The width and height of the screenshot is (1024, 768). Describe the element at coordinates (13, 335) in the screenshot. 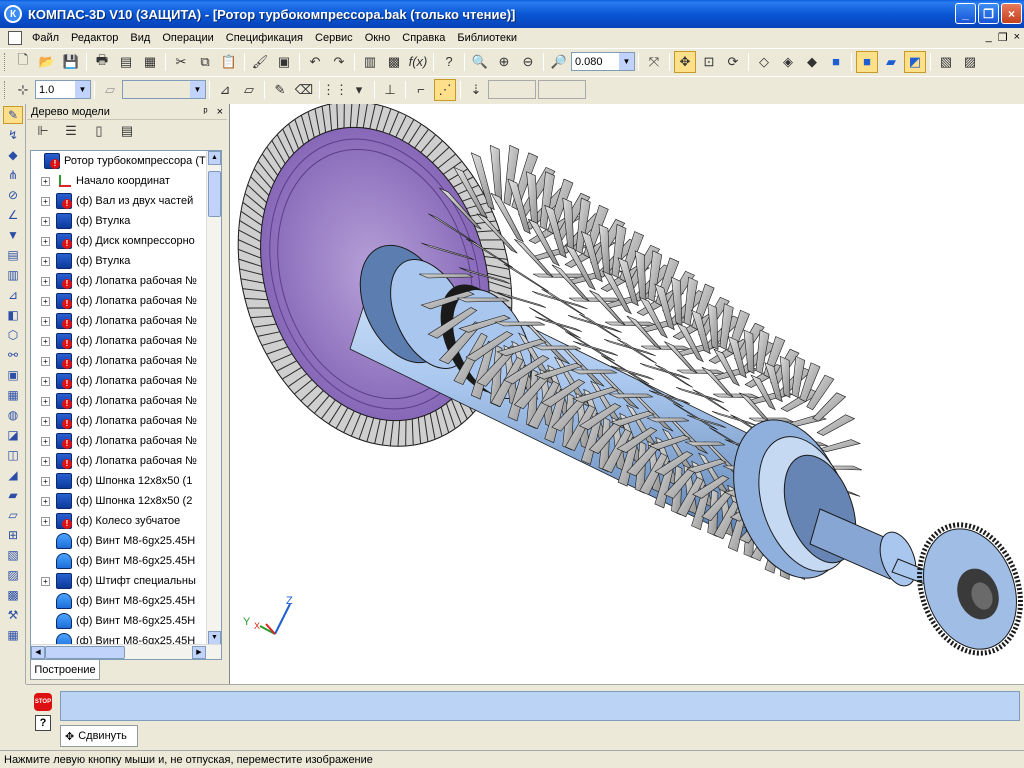

I see `assembly-icon: ⬡` at that location.